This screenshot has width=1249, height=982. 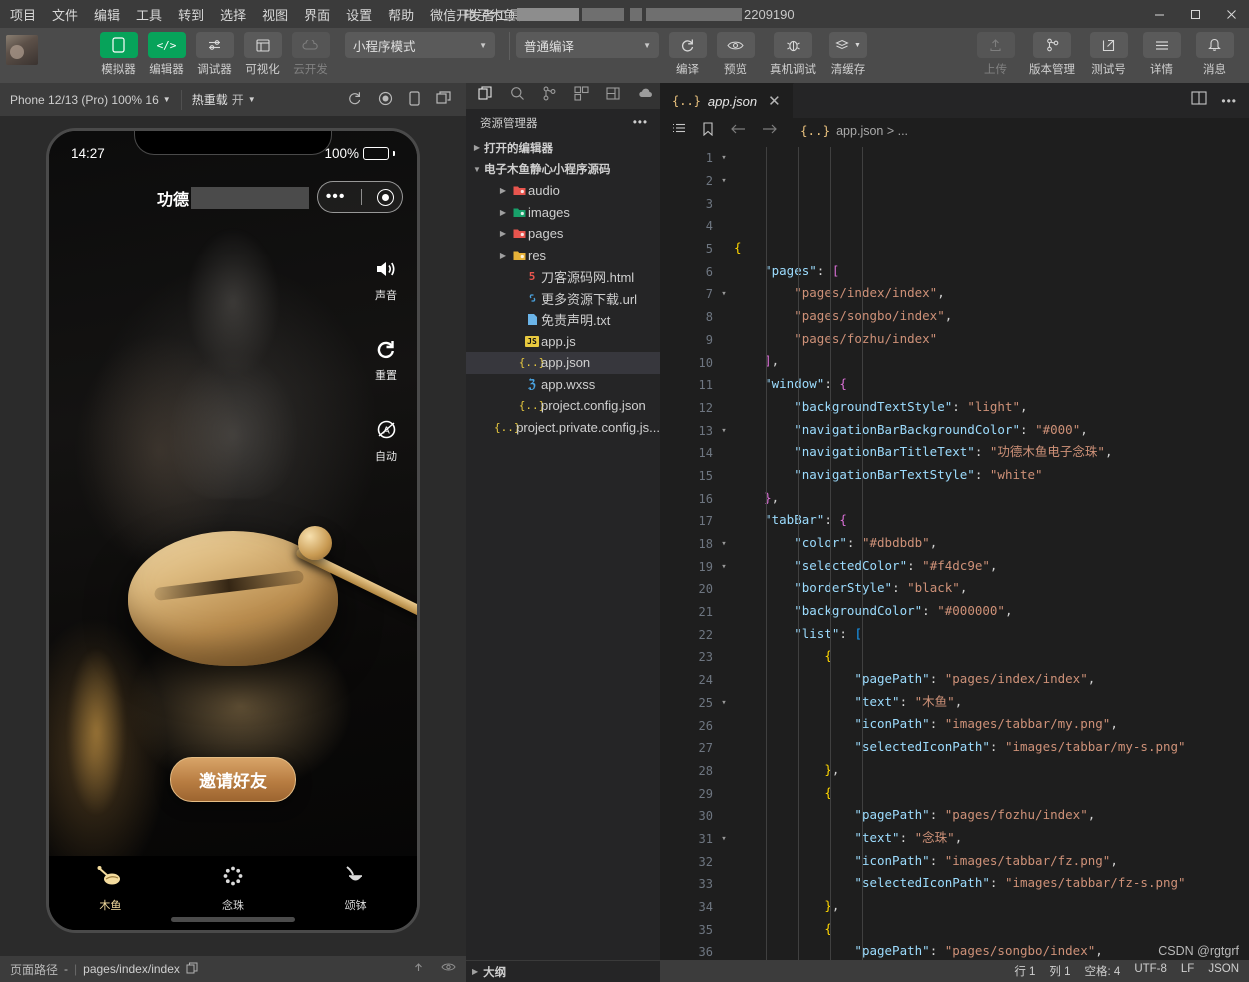 I want to click on code-line-27: "text": "念珠",, so click(x=991, y=838).